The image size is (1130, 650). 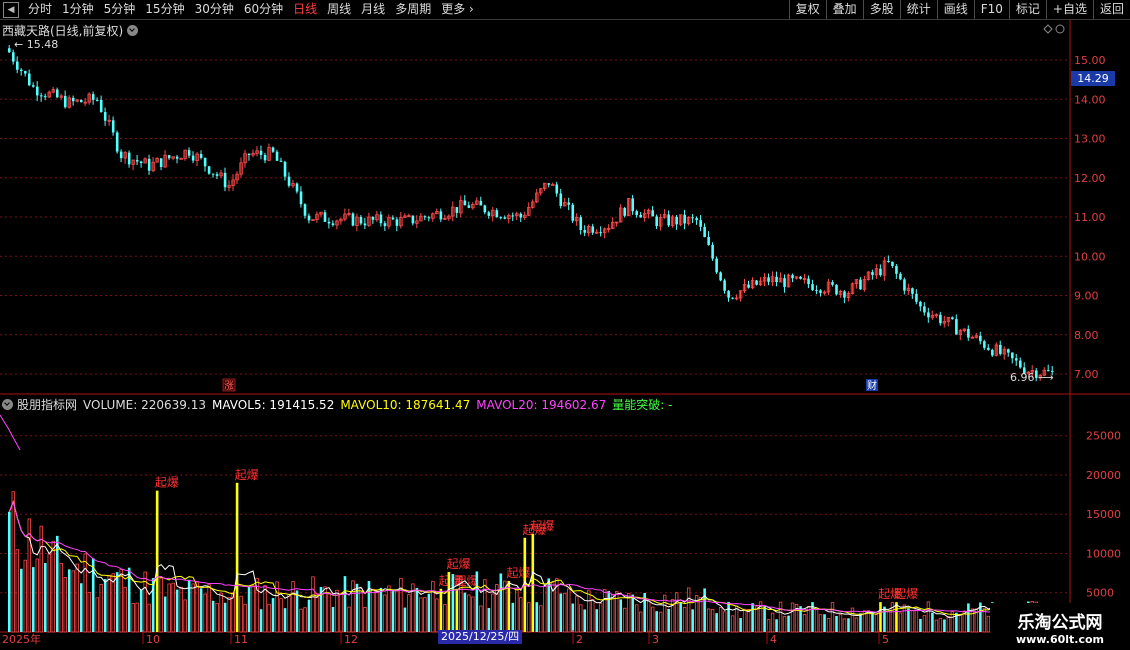 I want to click on period-tab: 更多 ›, so click(x=457, y=9).